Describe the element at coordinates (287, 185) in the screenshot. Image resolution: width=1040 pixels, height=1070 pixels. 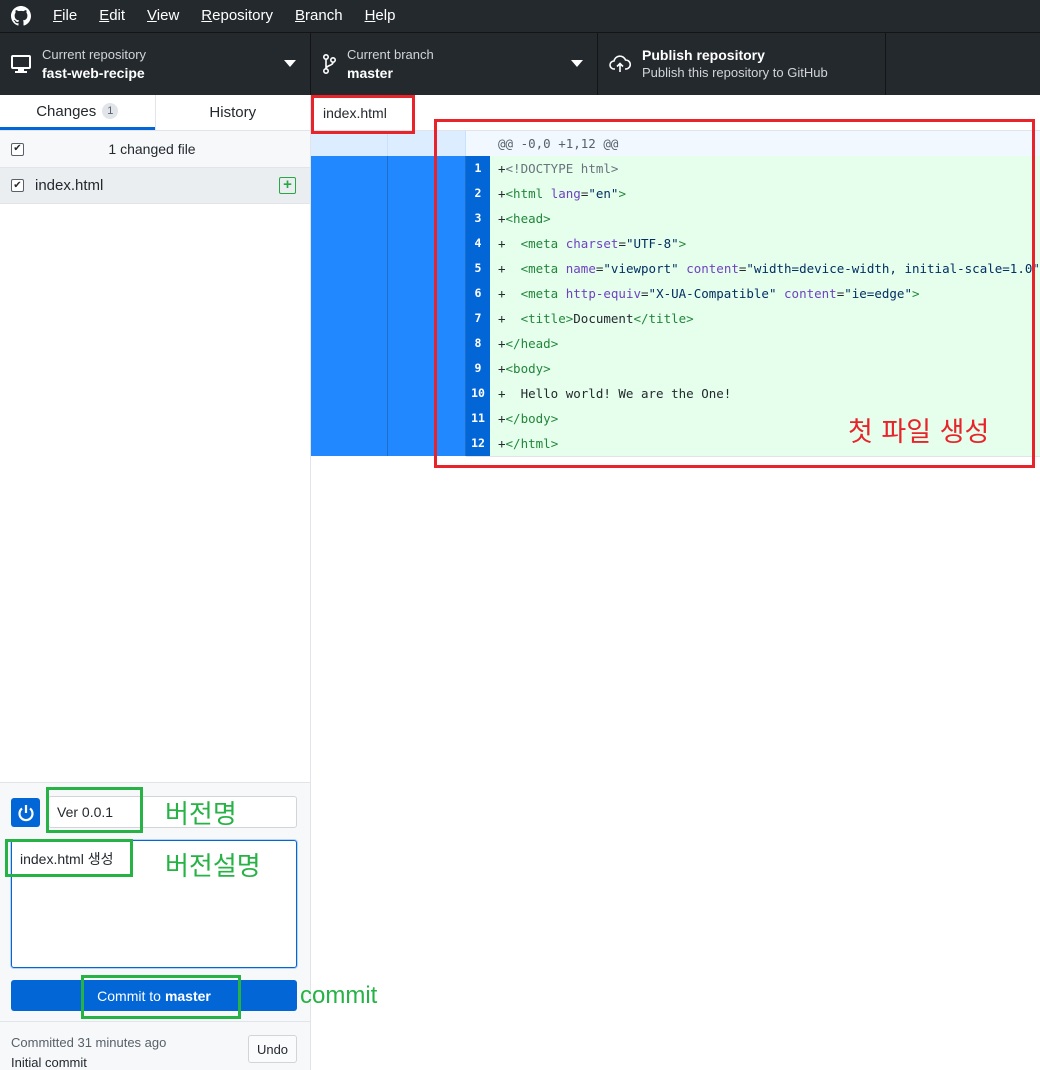
I see `file-added-icon: +` at that location.